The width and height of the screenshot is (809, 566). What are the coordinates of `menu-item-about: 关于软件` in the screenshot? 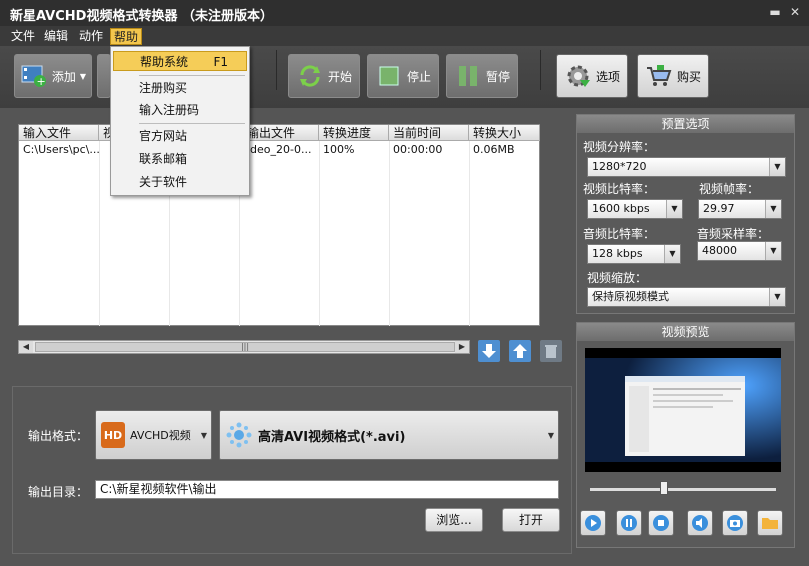 It's located at (180, 182).